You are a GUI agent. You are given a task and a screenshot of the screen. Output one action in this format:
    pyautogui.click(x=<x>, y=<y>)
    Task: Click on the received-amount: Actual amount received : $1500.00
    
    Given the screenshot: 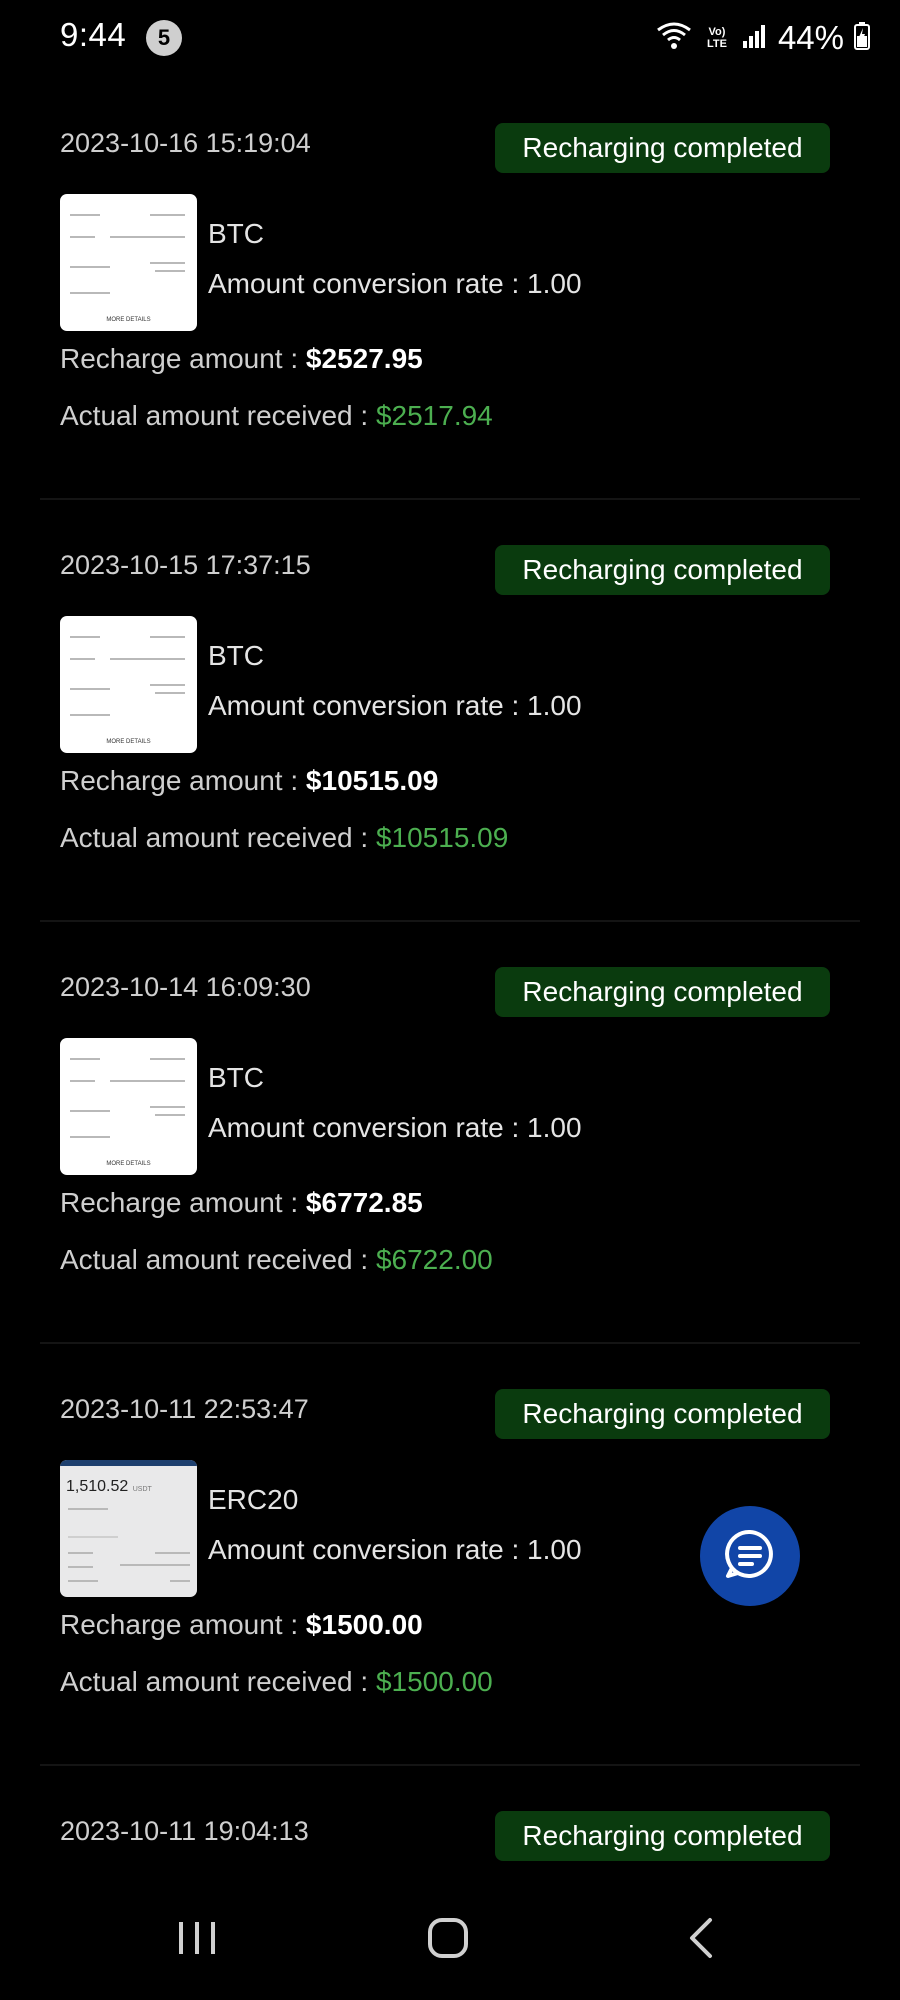 What is the action you would take?
    pyautogui.click(x=276, y=1682)
    